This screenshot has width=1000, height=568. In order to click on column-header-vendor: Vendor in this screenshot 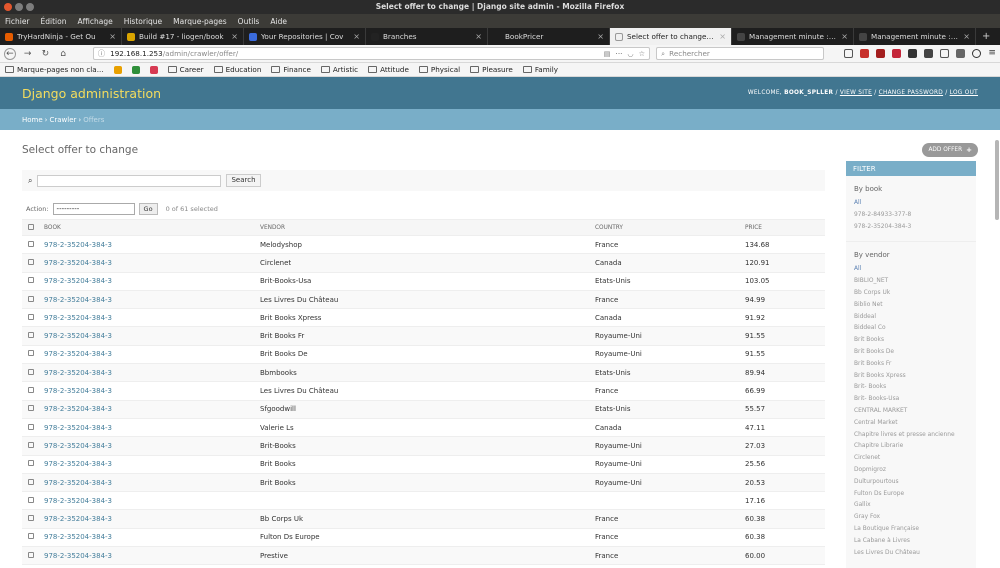, I will do `click(425, 227)`.